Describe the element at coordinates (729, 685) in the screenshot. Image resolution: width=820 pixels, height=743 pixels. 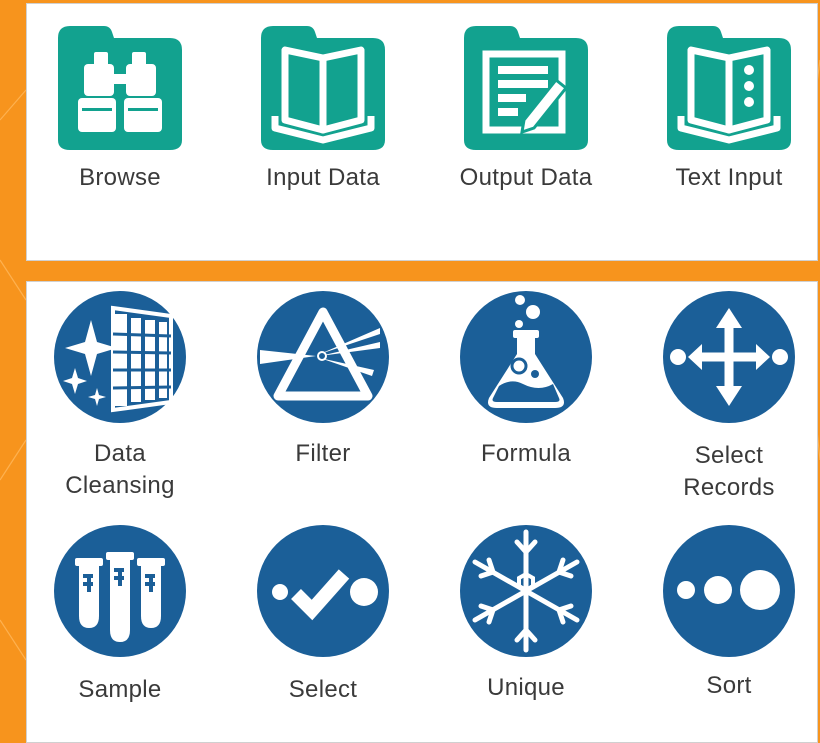
I see `tool-label: Sort` at that location.